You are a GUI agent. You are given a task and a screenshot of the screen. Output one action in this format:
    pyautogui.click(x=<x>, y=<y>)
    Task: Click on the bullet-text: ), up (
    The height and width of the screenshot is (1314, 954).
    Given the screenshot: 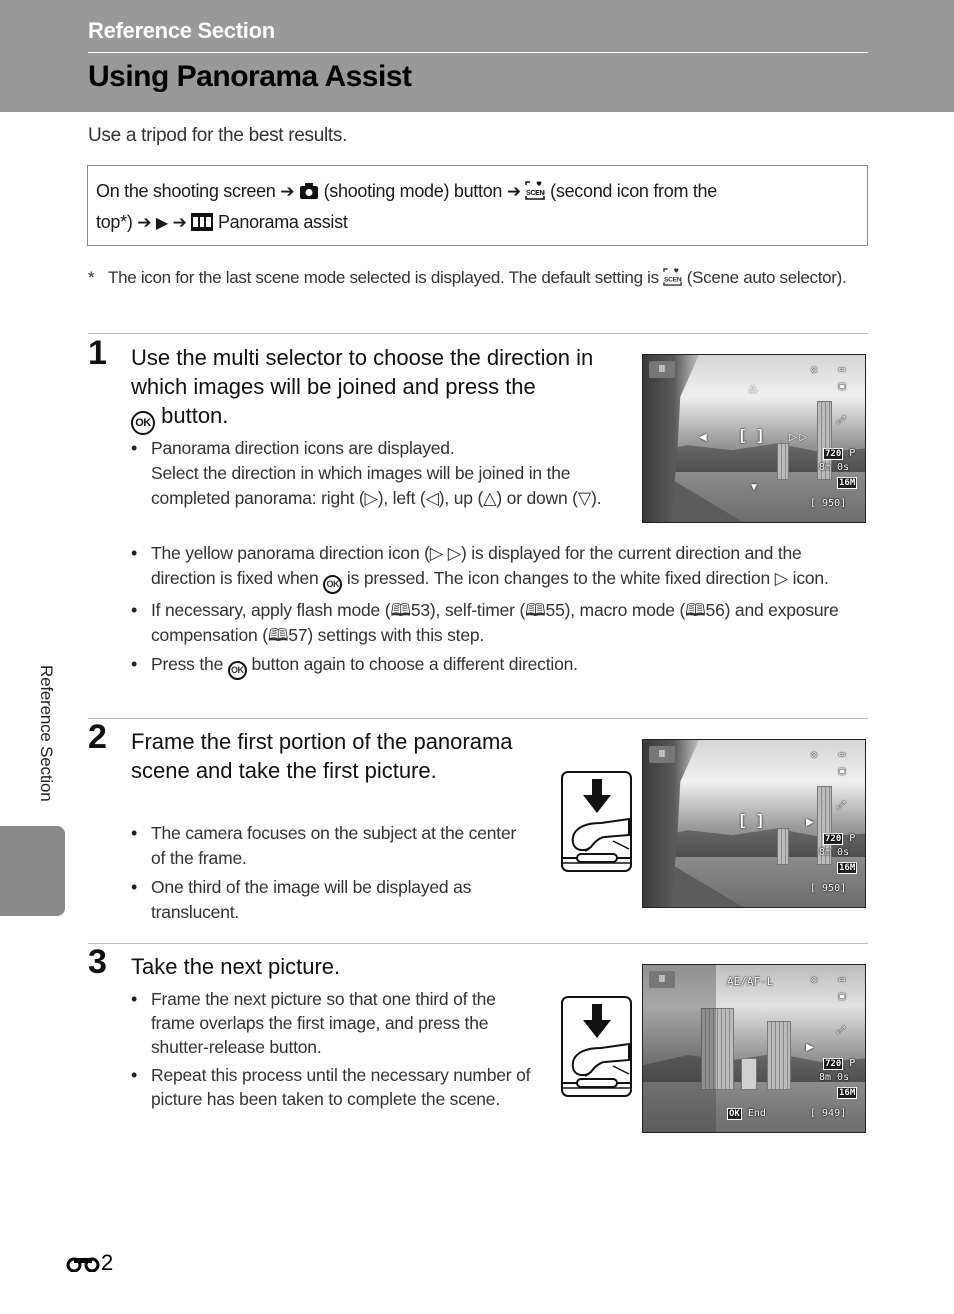 What is the action you would take?
    pyautogui.click(x=461, y=498)
    